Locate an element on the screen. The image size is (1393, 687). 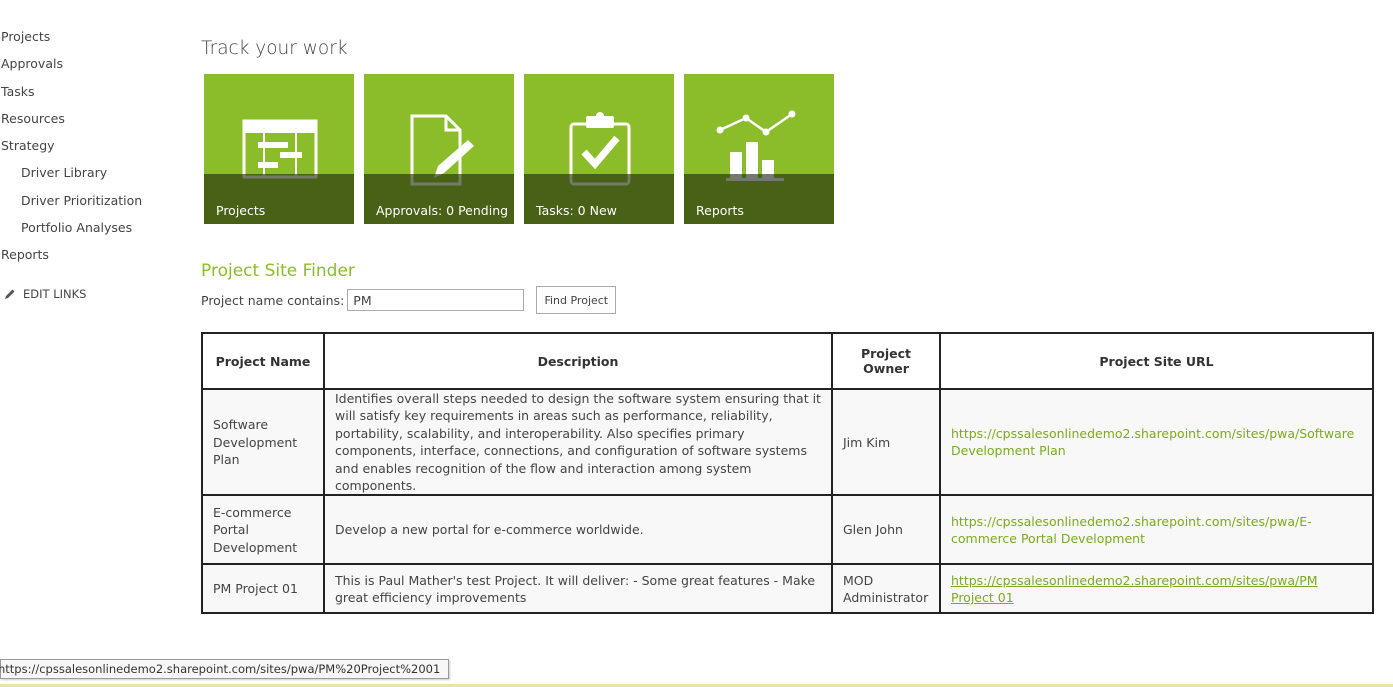
finder-row: Project name contains: Find Project is located at coordinates (409, 300).